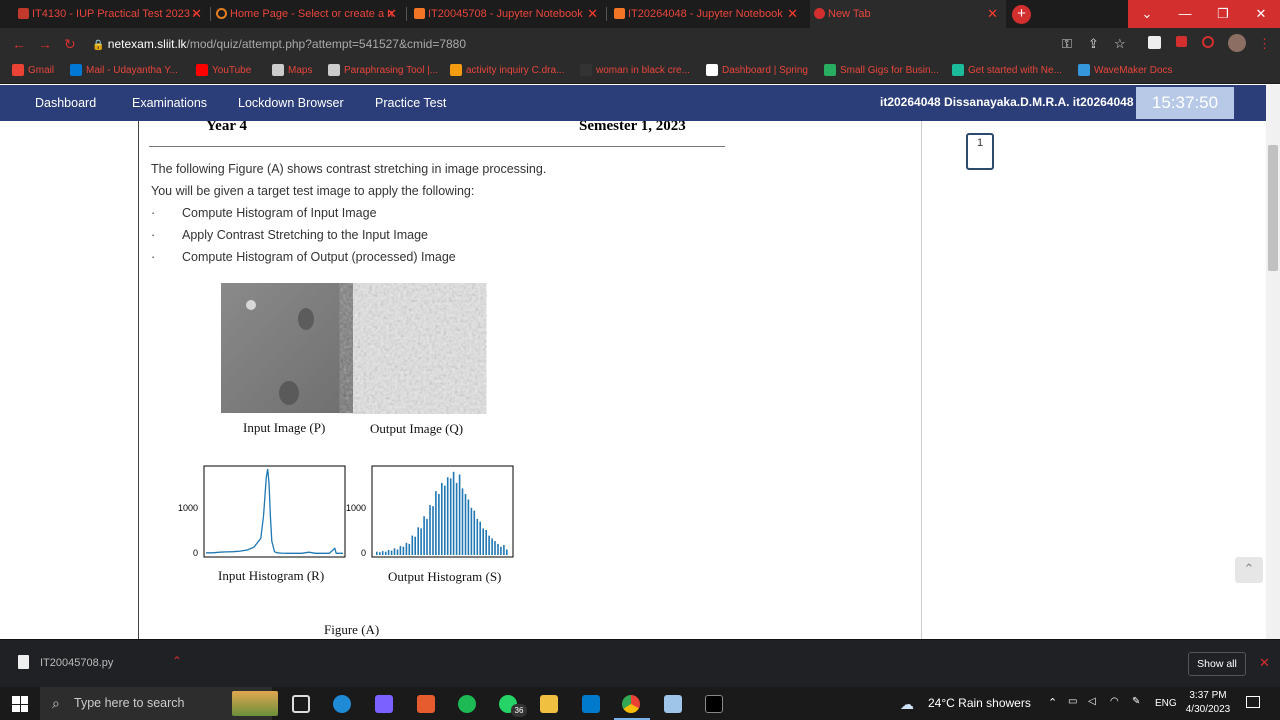  What do you see at coordinates (708, 14) in the screenshot?
I see `tab-jupyter-2: IT20264048 - Jupyter Notebook ✕` at bounding box center [708, 14].